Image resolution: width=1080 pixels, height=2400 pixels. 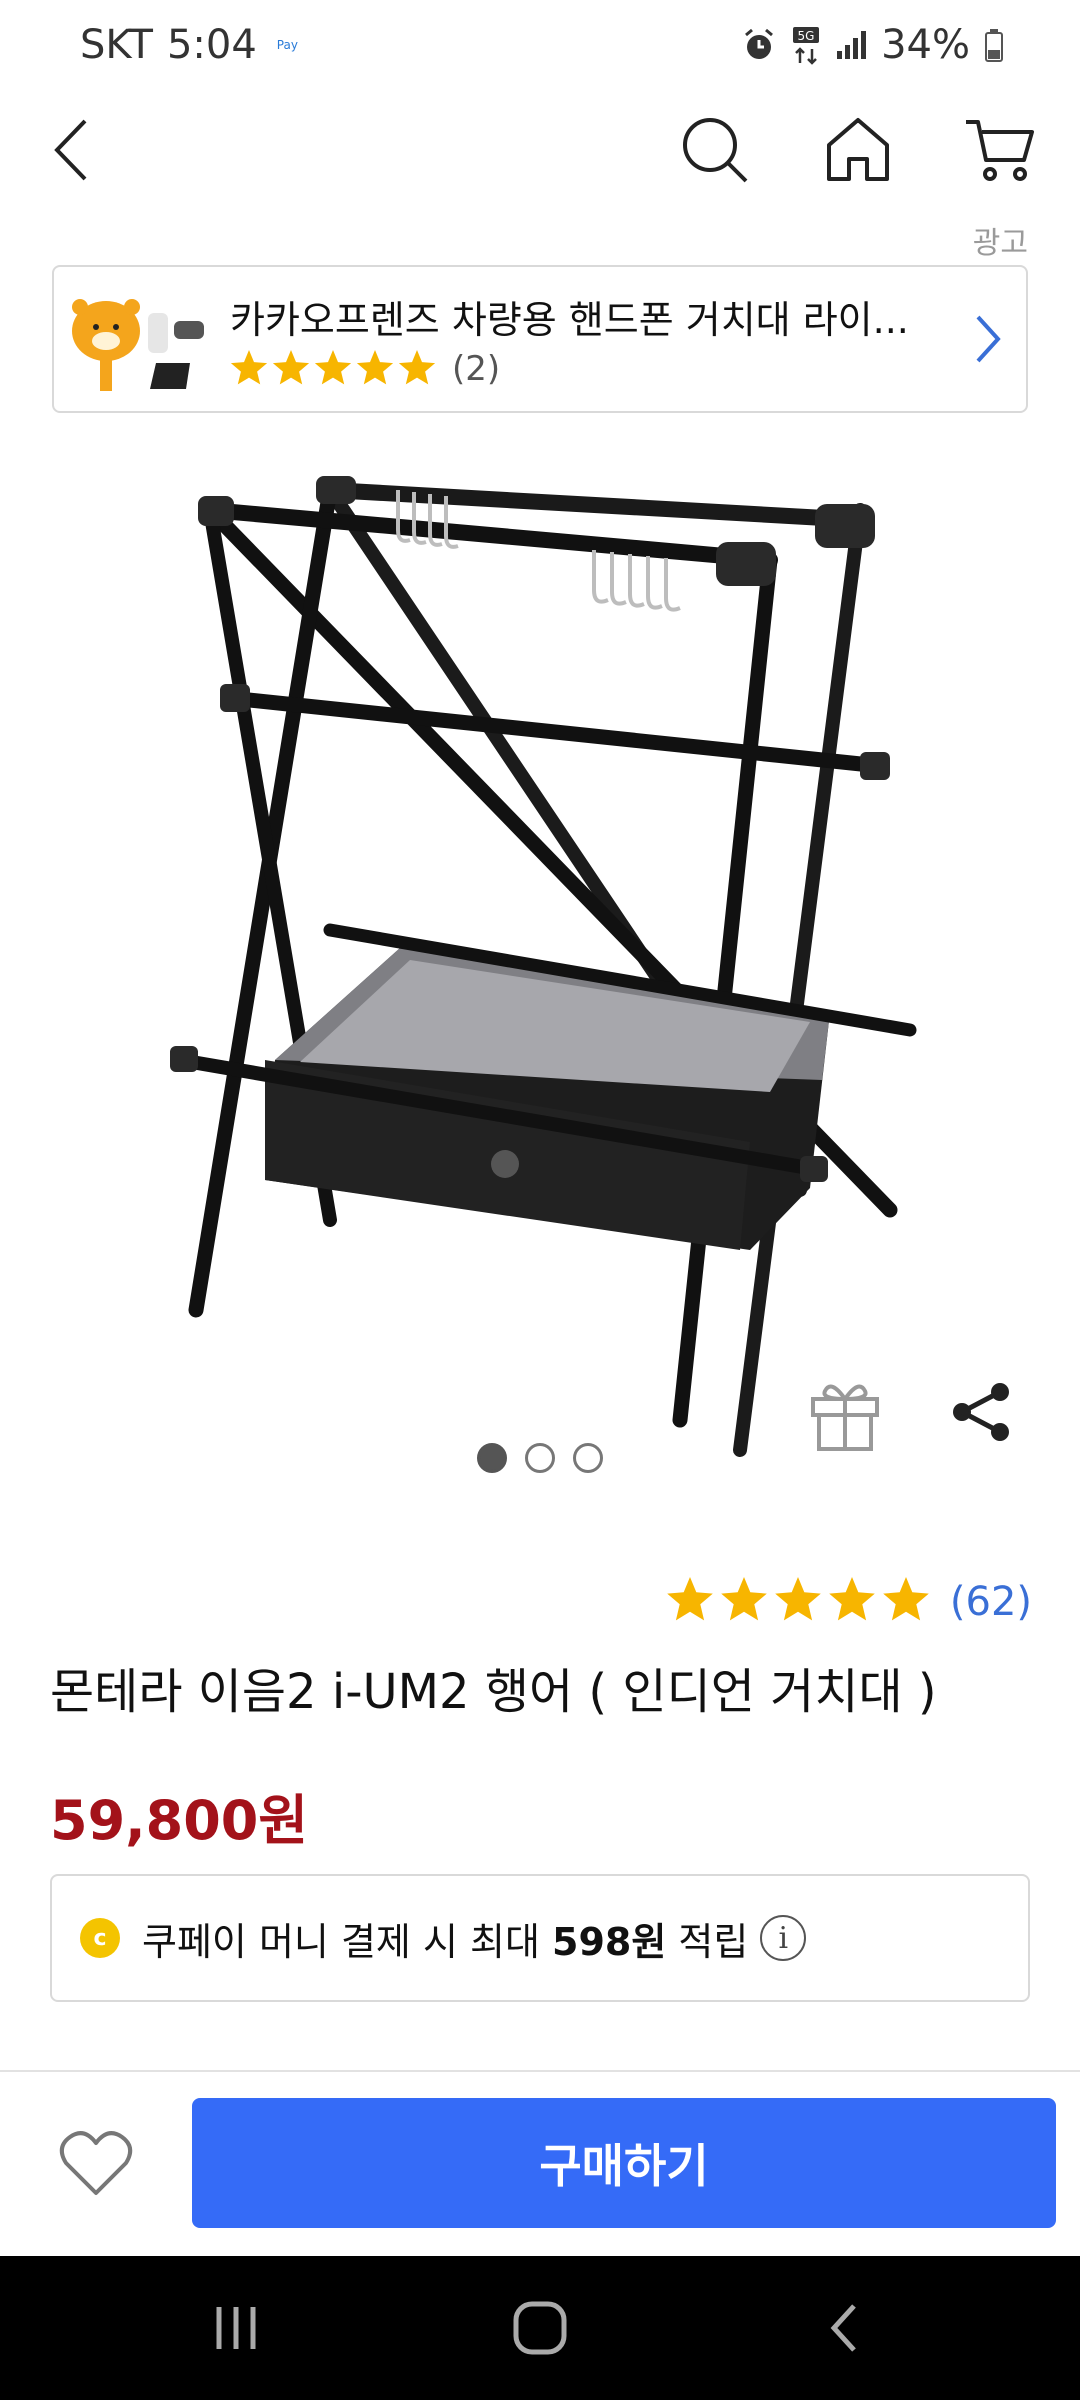 I want to click on carrier-label: SKT, so click(x=116, y=45).